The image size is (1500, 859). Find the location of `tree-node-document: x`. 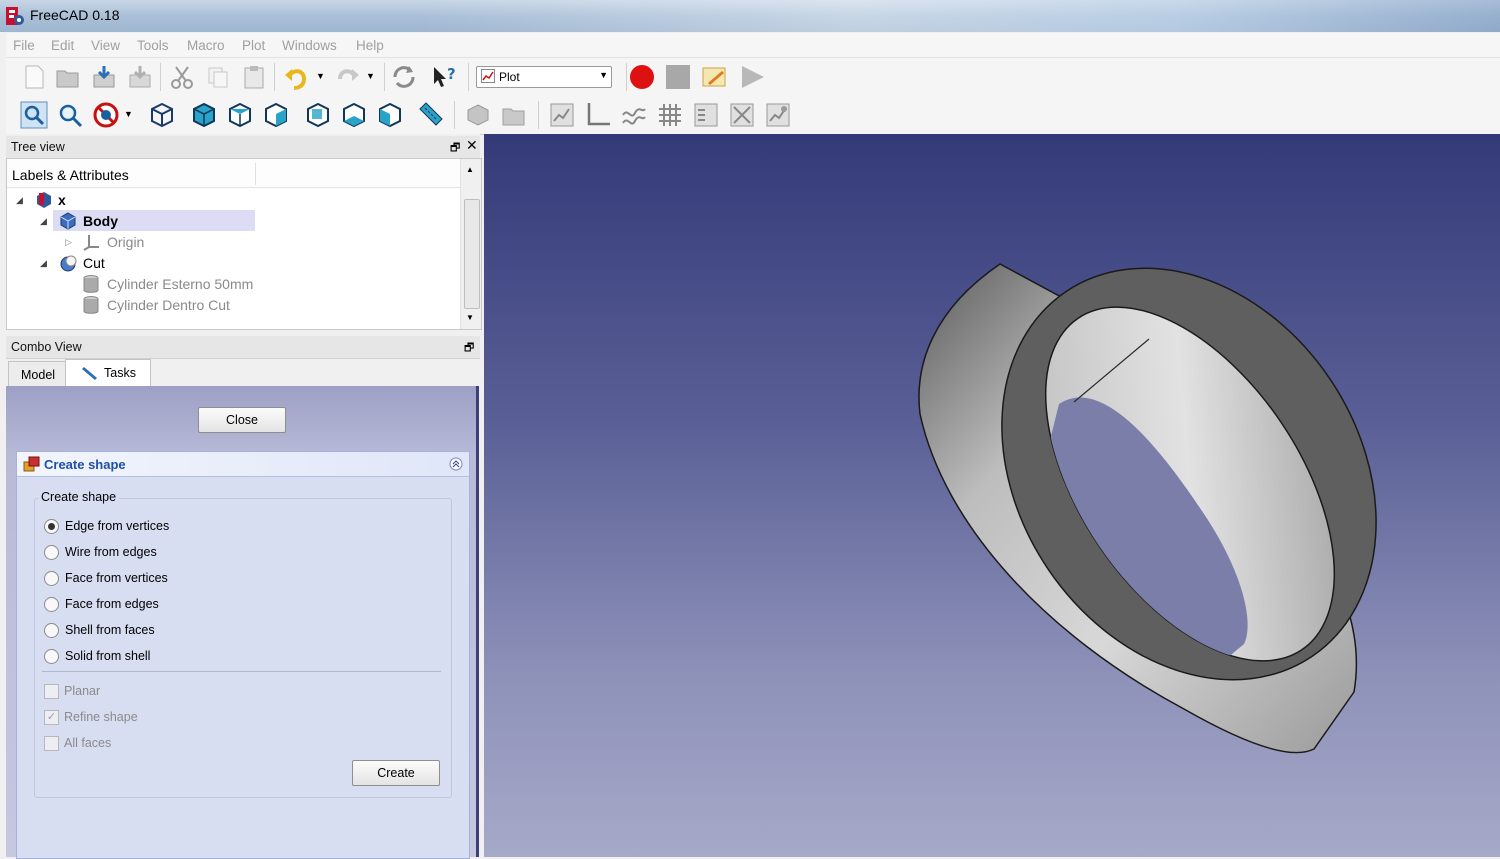

tree-node-document: x is located at coordinates (62, 200).